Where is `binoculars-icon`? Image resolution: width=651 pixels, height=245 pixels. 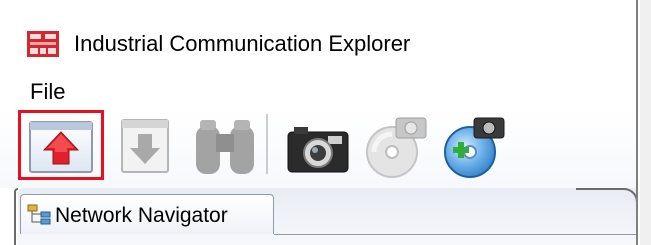 binoculars-icon is located at coordinates (225, 147).